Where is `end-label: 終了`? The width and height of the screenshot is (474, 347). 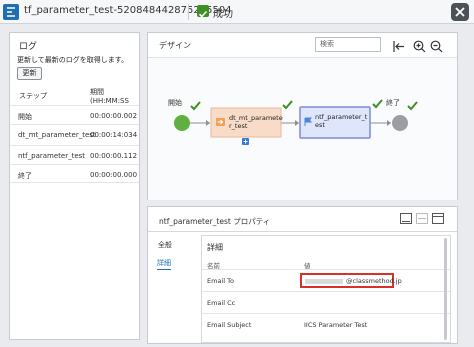 end-label: 終了 is located at coordinates (393, 102).